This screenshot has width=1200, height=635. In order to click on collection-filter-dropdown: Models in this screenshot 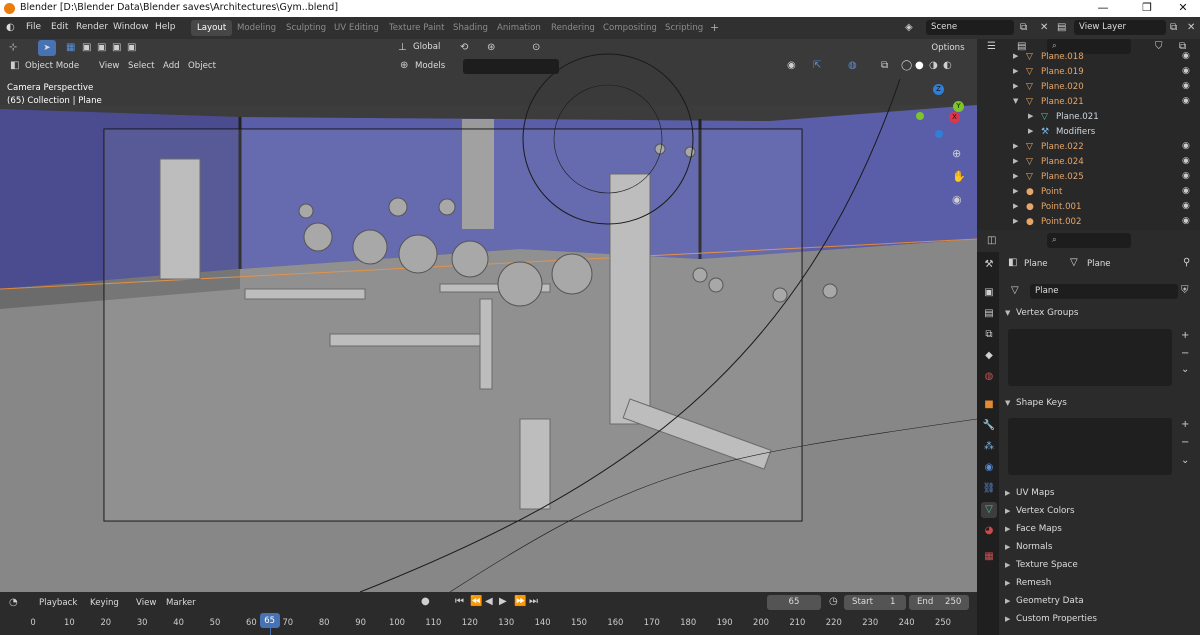, I will do `click(430, 66)`.